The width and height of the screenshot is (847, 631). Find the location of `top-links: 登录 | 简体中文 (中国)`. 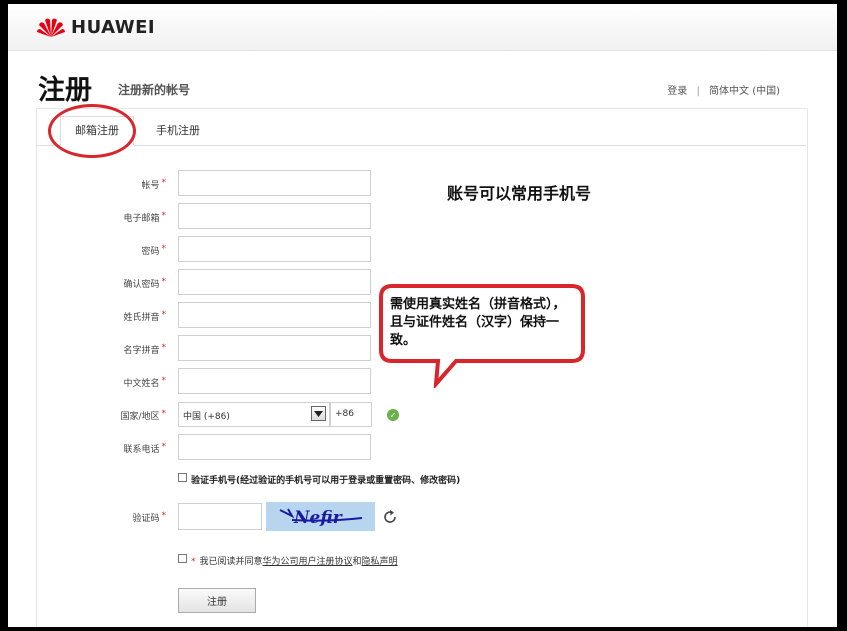

top-links: 登录 | 简体中文 (中国) is located at coordinates (723, 89).